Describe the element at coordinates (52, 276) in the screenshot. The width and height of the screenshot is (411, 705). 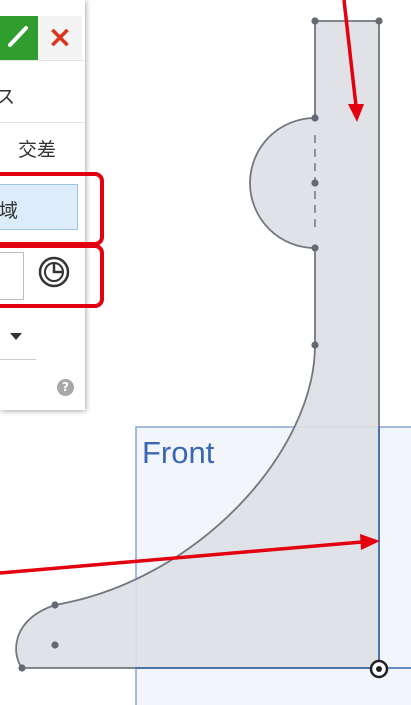
I see `annotation-highlight-input` at that location.